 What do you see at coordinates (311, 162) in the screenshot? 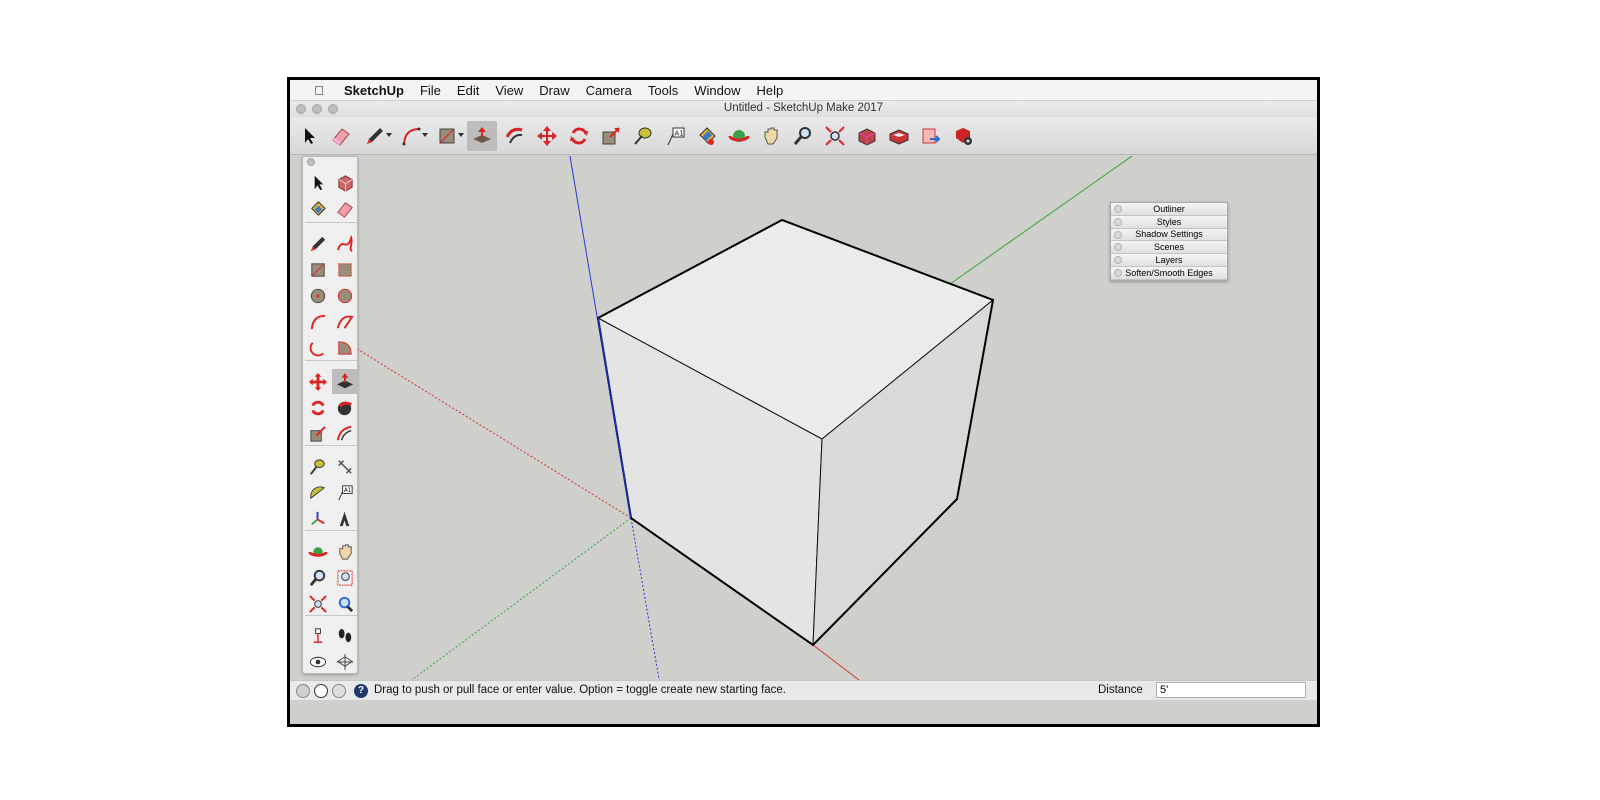
I see `palette-close-button` at bounding box center [311, 162].